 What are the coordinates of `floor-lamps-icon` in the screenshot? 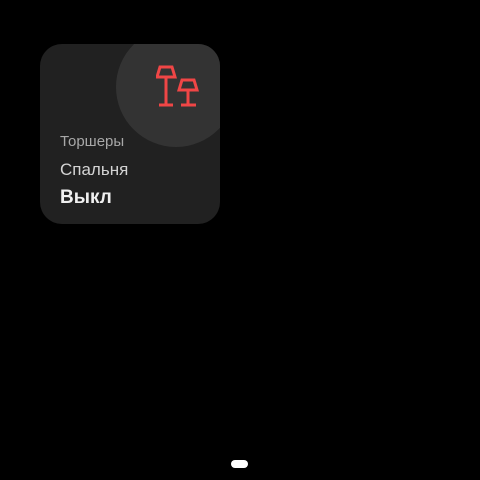 It's located at (178, 86).